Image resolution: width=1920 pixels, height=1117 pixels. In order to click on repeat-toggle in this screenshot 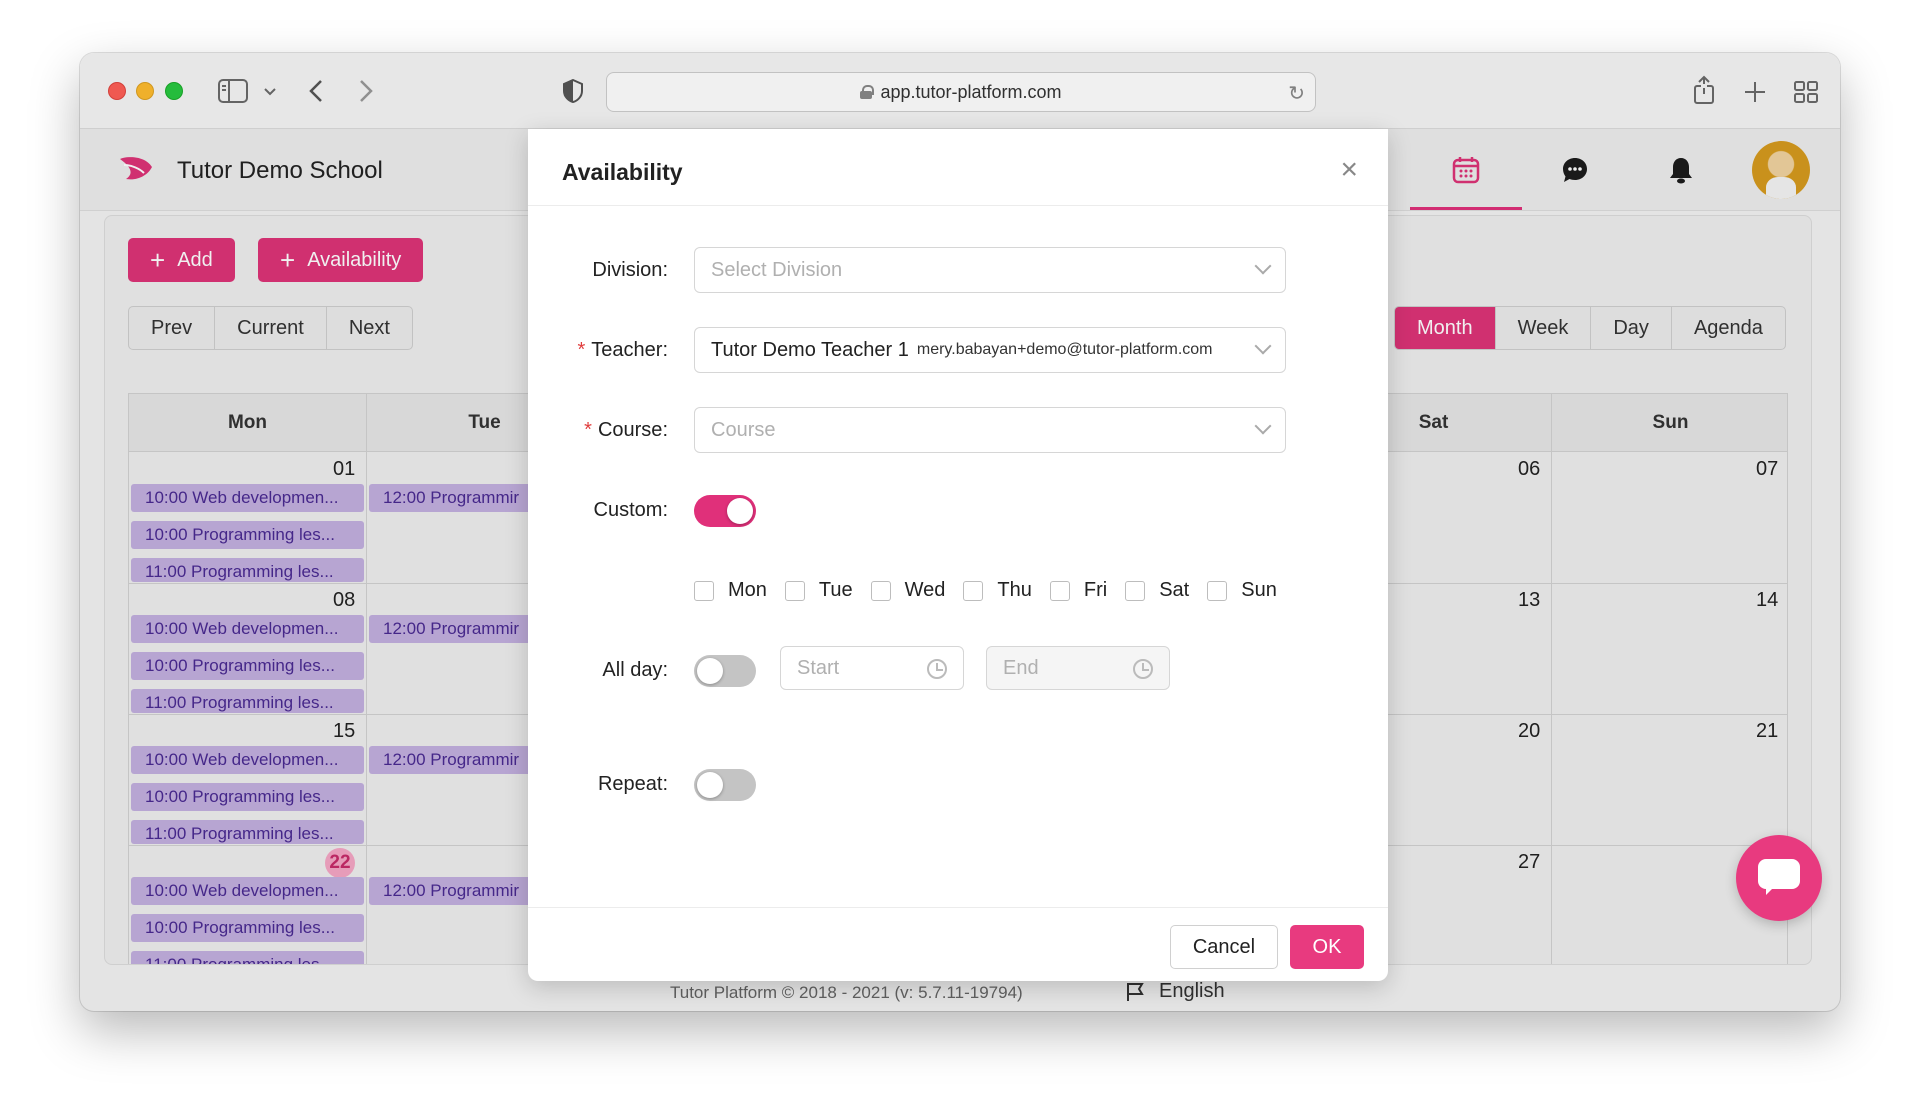, I will do `click(725, 785)`.